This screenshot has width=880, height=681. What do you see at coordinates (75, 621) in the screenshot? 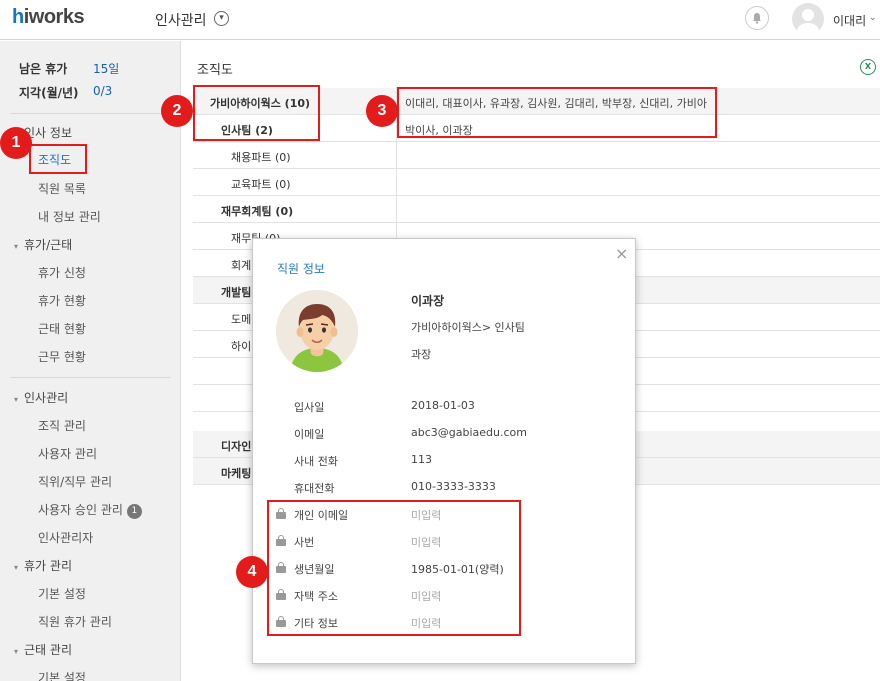
I see `sidebar-item-employee-leave-management: 직원 휴가 관리` at bounding box center [75, 621].